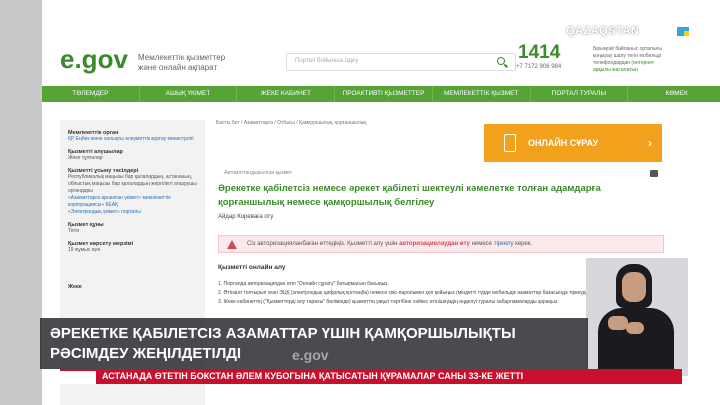 The width and height of the screenshot is (720, 405). What do you see at coordinates (481, 244) in the screenshot?
I see `alert-text-c: немесе` at bounding box center [481, 244].